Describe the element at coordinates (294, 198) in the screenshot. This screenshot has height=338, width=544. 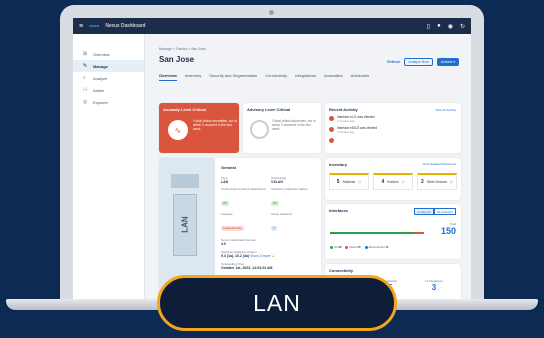
I see `field-telemetry: Telemetry Collection Status OK` at that location.